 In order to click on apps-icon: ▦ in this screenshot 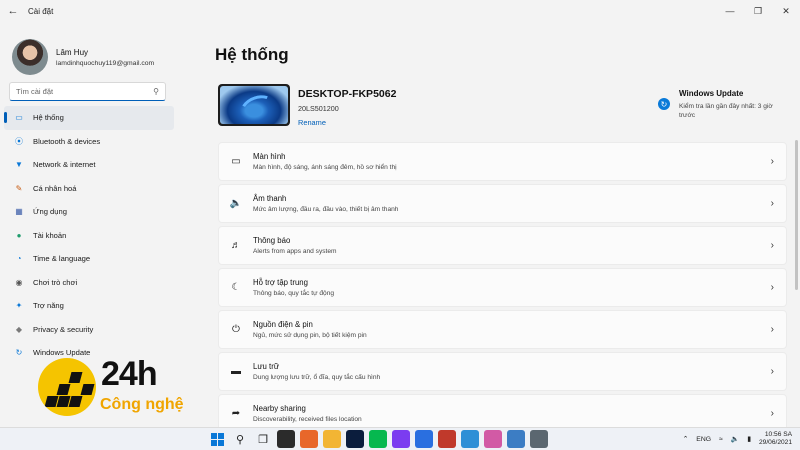, I will do `click(19, 212)`.